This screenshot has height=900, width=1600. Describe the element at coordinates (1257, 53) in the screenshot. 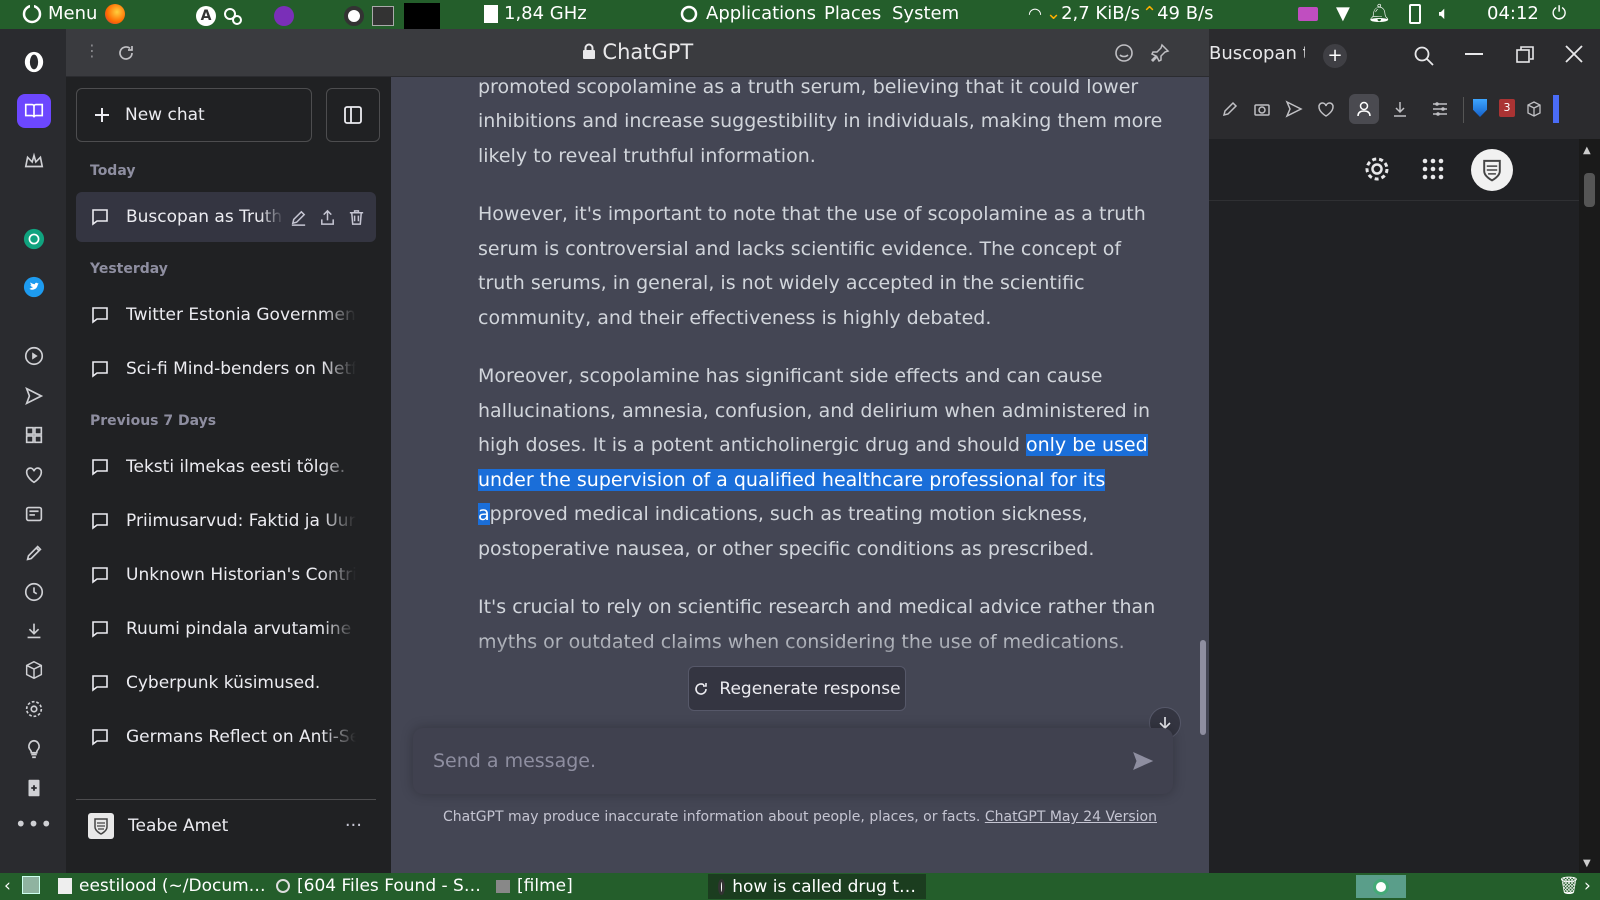

I see `right-tab-title: Buscopan tr` at that location.